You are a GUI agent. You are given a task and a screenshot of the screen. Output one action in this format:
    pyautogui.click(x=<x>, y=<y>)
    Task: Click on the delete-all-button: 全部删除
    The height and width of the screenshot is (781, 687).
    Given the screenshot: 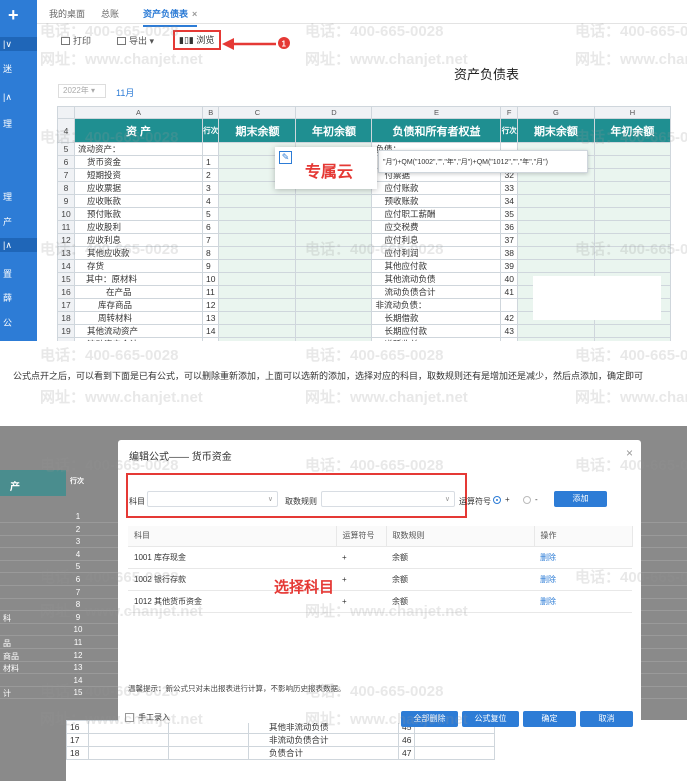 What is the action you would take?
    pyautogui.click(x=429, y=719)
    